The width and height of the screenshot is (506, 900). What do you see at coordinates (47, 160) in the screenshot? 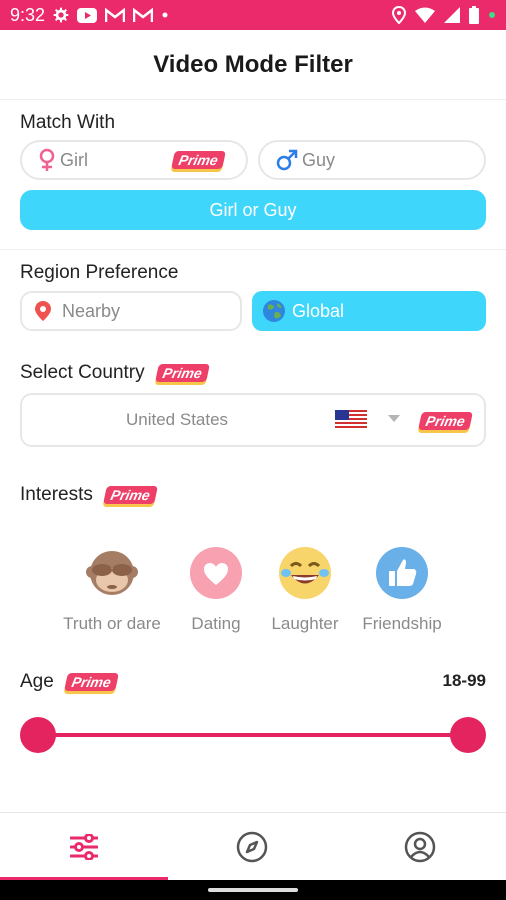
I see `female-symbol-icon` at bounding box center [47, 160].